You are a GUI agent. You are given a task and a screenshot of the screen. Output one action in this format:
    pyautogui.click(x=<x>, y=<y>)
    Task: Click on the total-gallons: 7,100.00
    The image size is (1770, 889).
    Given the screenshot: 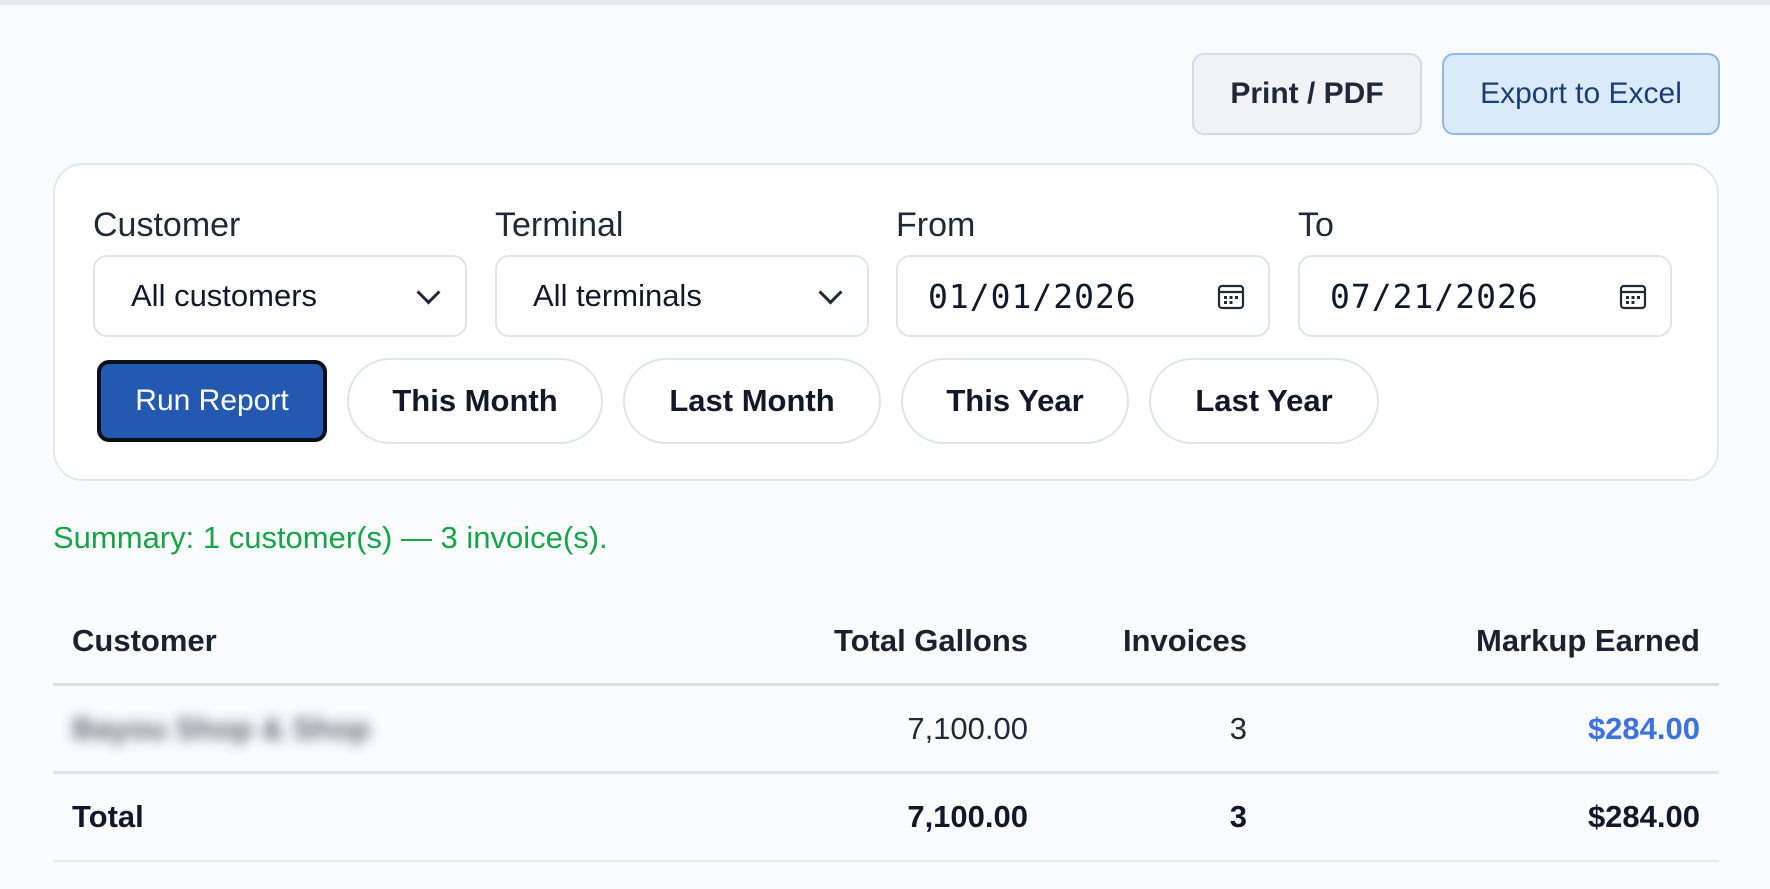 What is the action you would take?
    pyautogui.click(x=967, y=816)
    